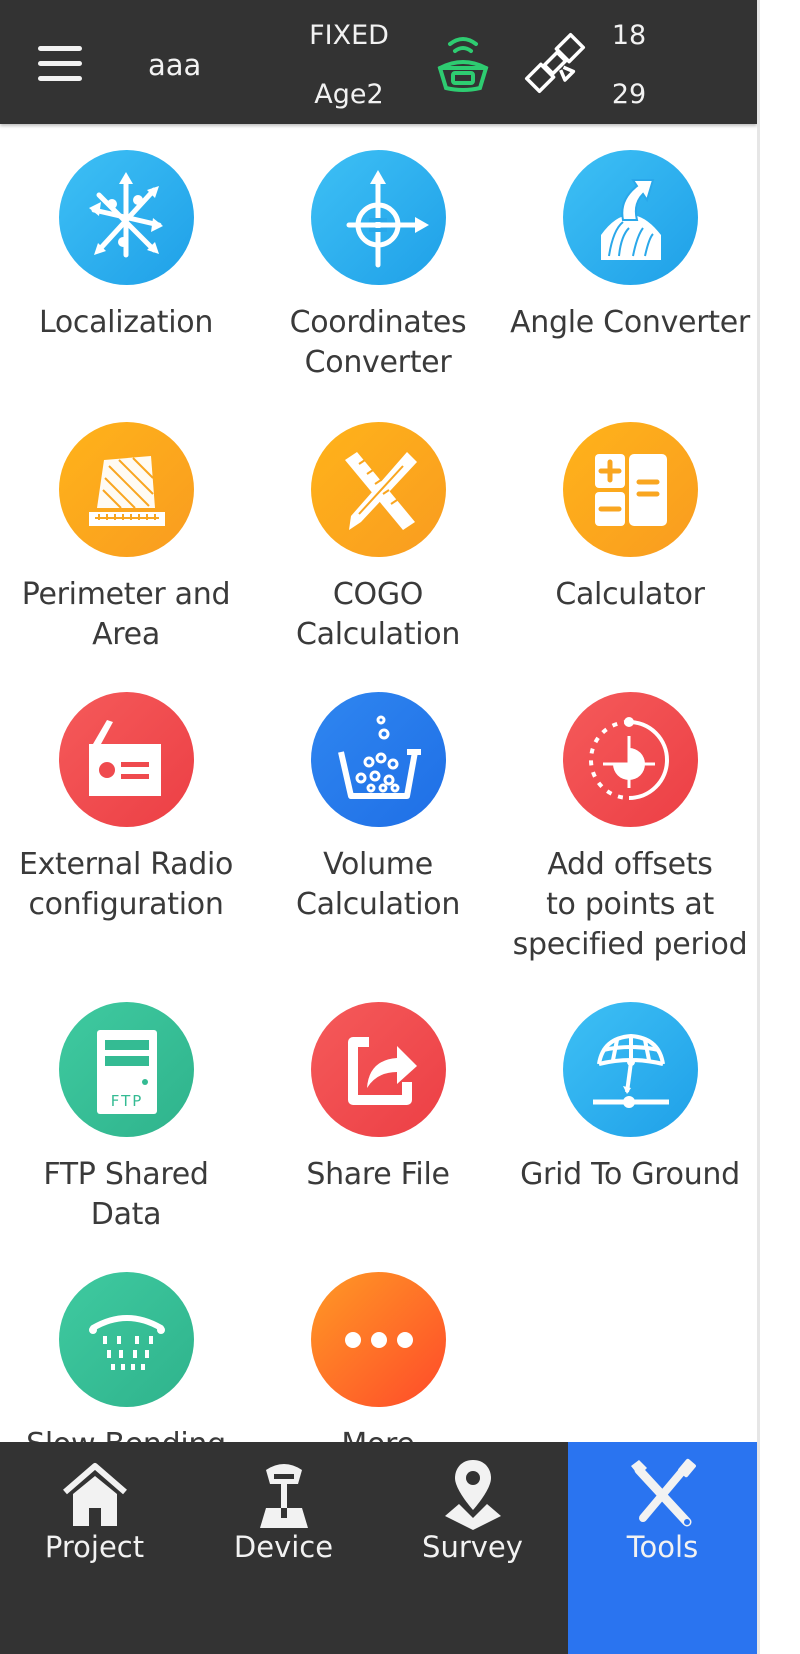  What do you see at coordinates (126, 217) in the screenshot?
I see `localization-icon` at bounding box center [126, 217].